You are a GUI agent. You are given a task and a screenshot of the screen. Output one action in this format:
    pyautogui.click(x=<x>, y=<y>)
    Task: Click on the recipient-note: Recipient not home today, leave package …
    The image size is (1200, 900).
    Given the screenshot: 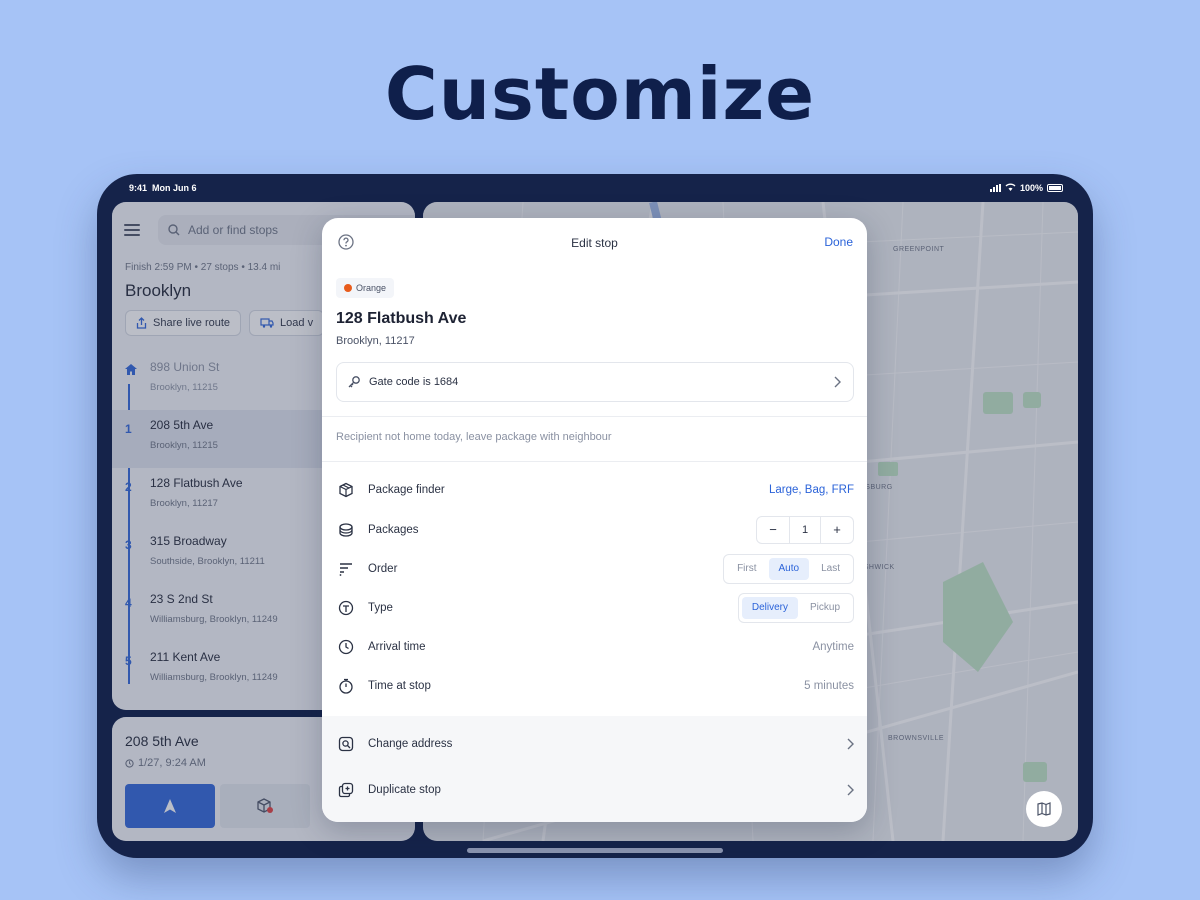 What is the action you would take?
    pyautogui.click(x=474, y=437)
    